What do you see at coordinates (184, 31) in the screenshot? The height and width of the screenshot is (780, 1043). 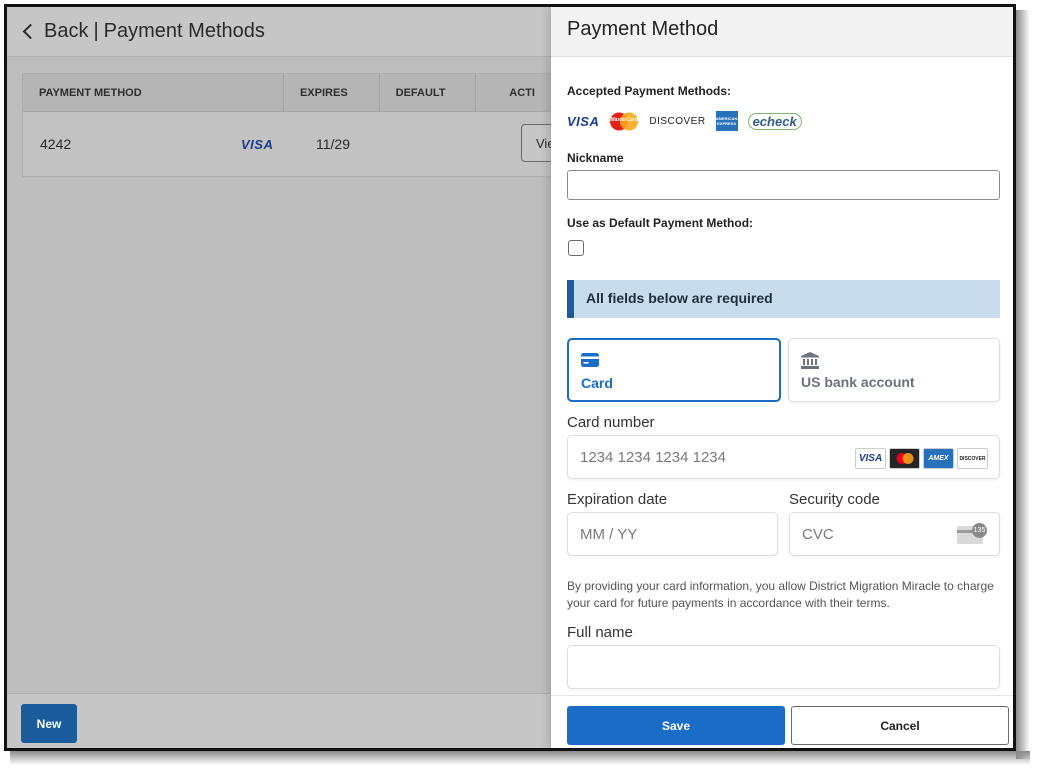 I see `page-title: Payment Methods` at bounding box center [184, 31].